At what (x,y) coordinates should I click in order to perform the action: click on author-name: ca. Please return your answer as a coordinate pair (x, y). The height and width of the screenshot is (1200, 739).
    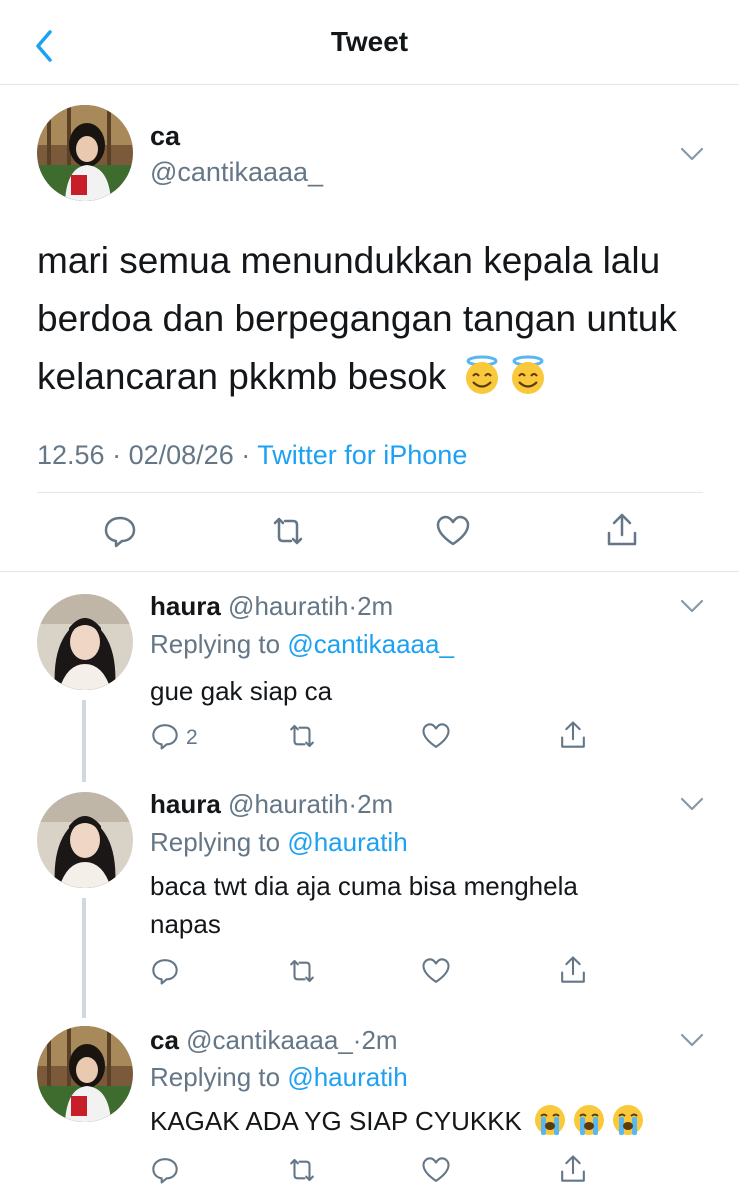
    Looking at the image, I should click on (165, 136).